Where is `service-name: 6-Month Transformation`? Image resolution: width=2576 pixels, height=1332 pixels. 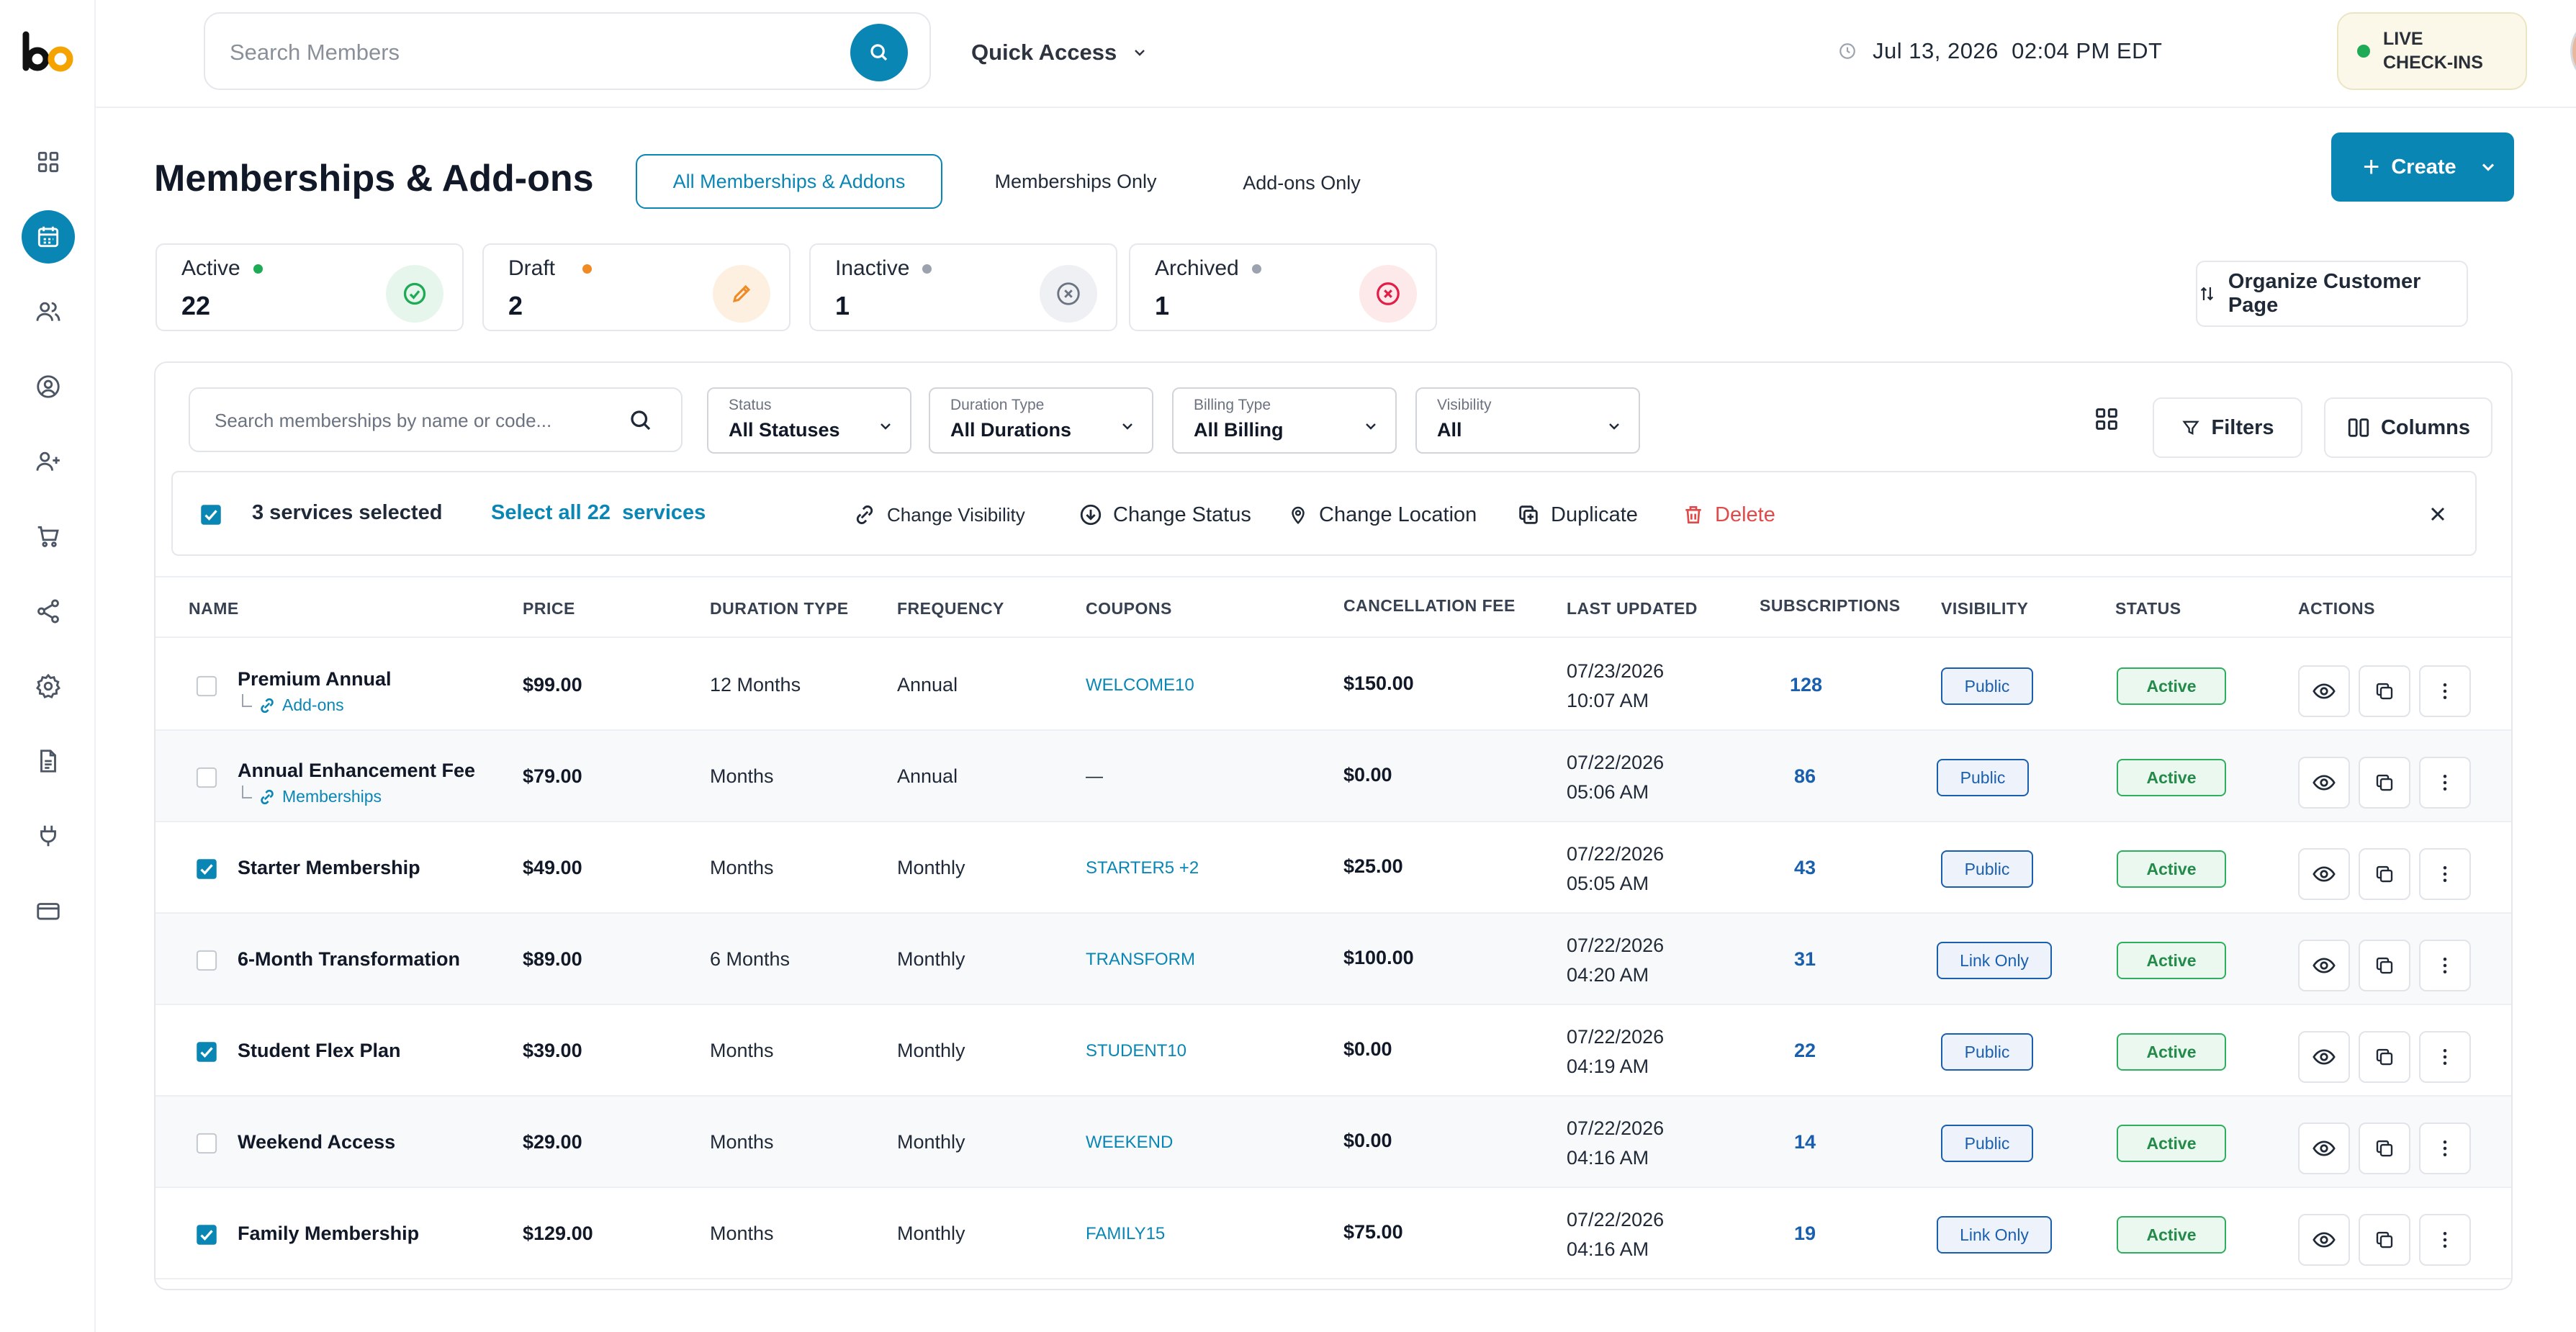 service-name: 6-Month Transformation is located at coordinates (349, 959).